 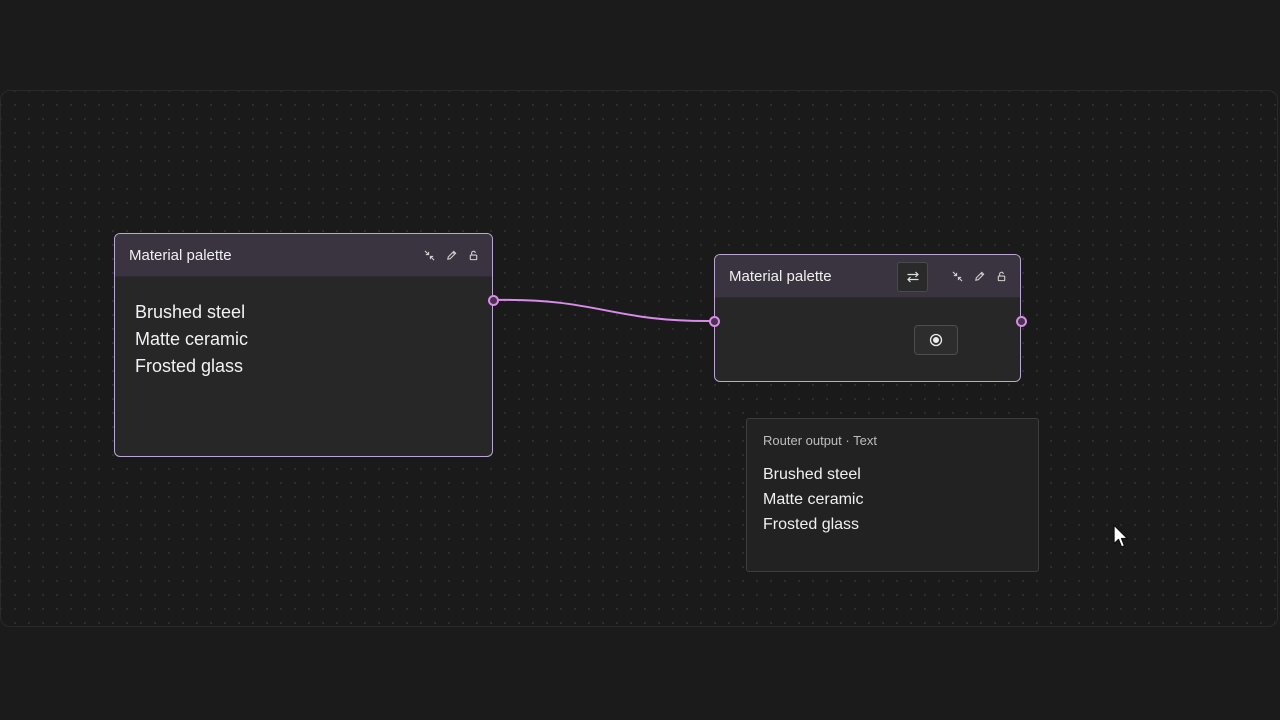 What do you see at coordinates (812, 474) in the screenshot?
I see `output-item: Brushed steel` at bounding box center [812, 474].